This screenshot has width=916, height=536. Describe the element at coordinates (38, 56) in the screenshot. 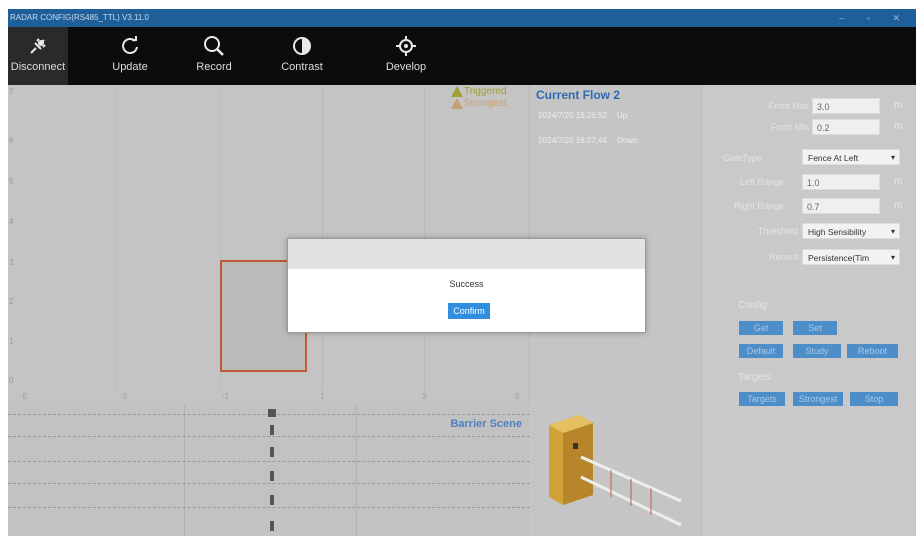

I see `disconnect-button: Disconnect` at that location.